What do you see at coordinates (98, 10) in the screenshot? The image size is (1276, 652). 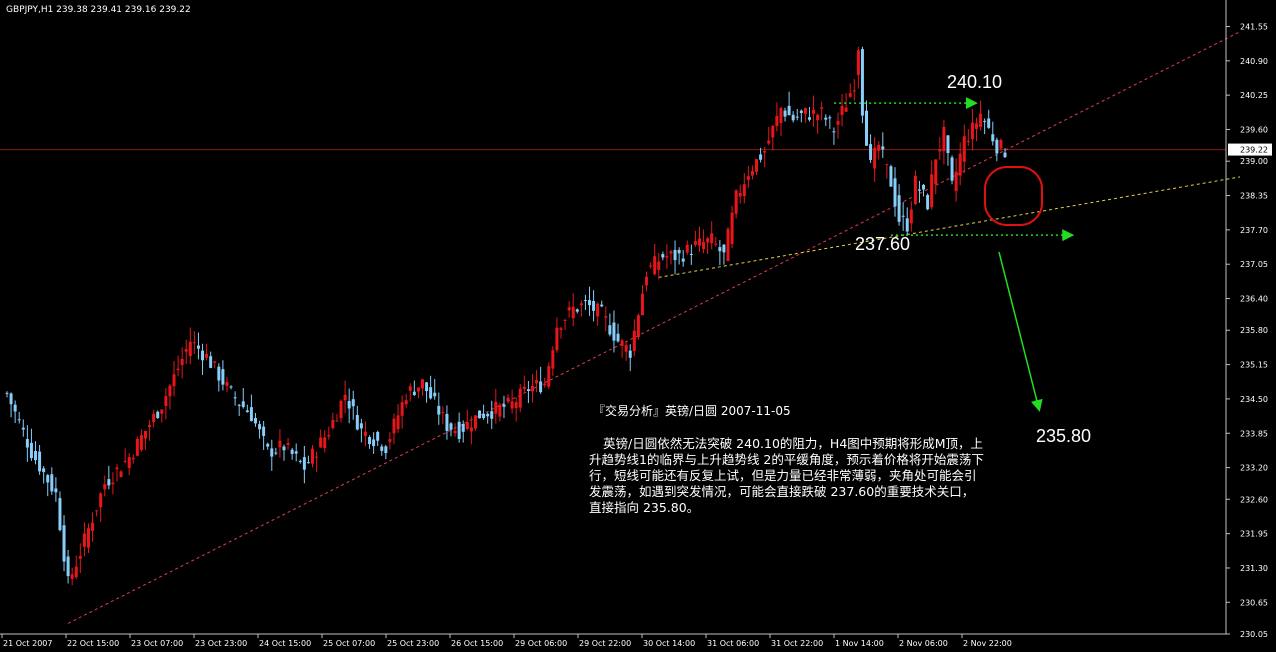 I see `symbol-header: GBPJPY,H1 239.38 239.41 239.16 239.22` at bounding box center [98, 10].